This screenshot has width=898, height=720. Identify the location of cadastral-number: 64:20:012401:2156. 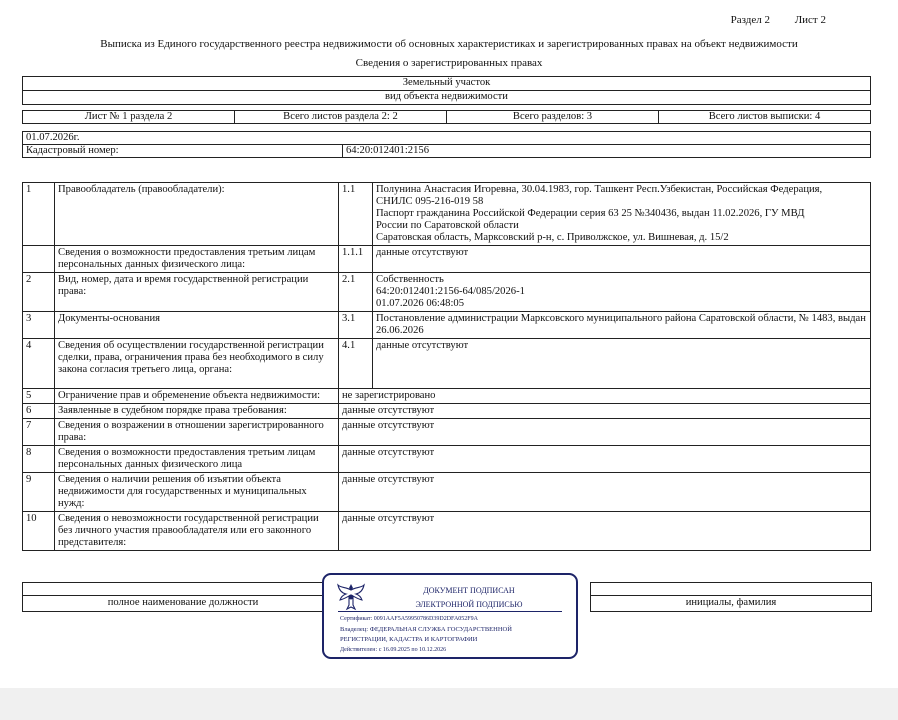
(606, 151).